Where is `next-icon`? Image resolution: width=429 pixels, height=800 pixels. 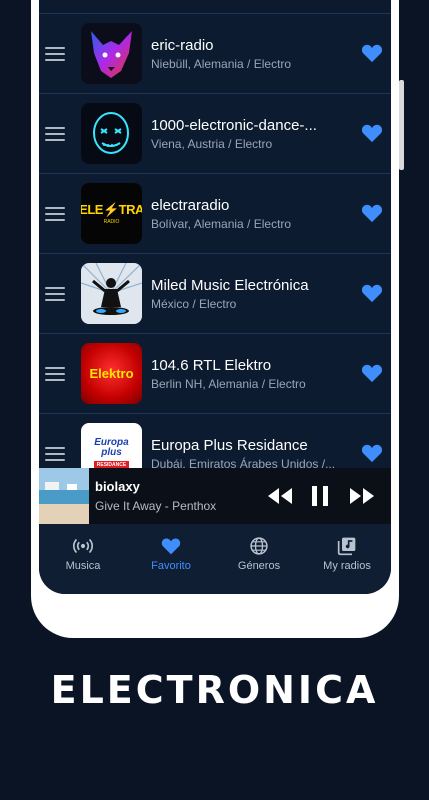 next-icon is located at coordinates (362, 496).